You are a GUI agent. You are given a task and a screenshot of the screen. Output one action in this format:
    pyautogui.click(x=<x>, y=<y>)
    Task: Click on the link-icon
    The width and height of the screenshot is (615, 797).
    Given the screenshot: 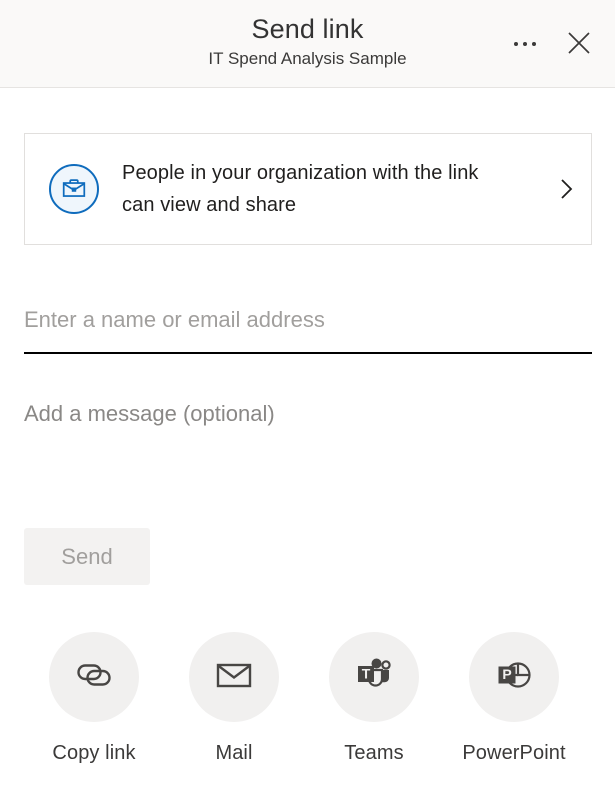 What is the action you would take?
    pyautogui.click(x=94, y=677)
    